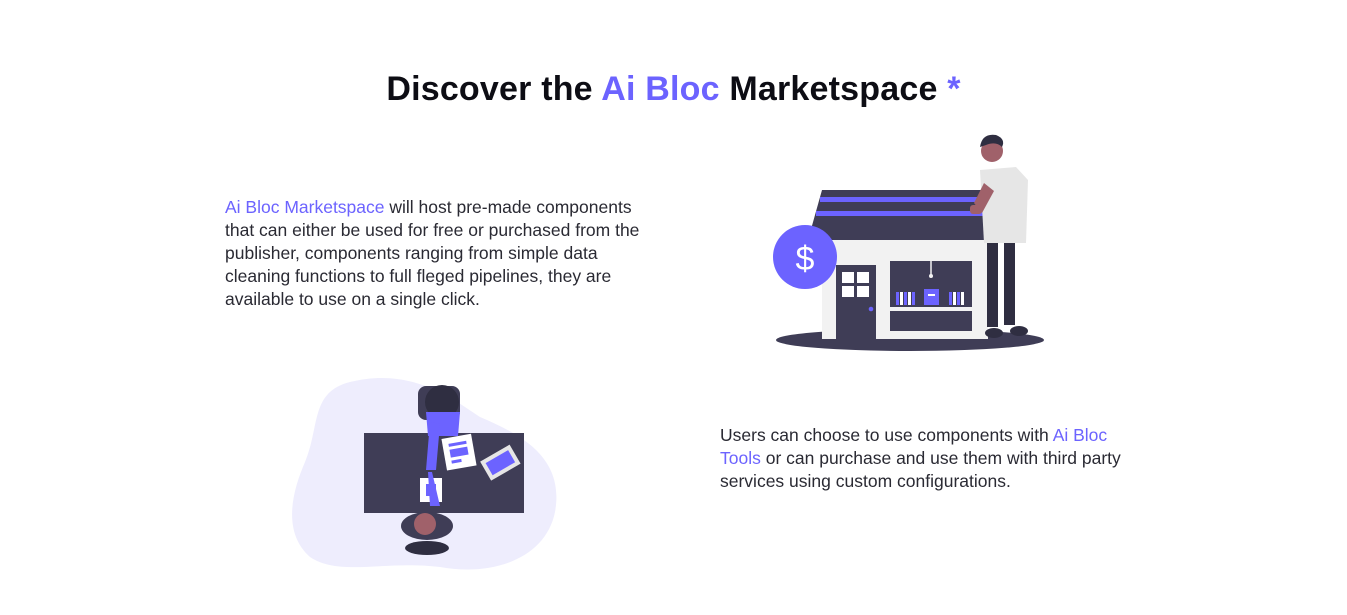  What do you see at coordinates (833, 89) in the screenshot?
I see `title-suffix: Marketspace` at bounding box center [833, 89].